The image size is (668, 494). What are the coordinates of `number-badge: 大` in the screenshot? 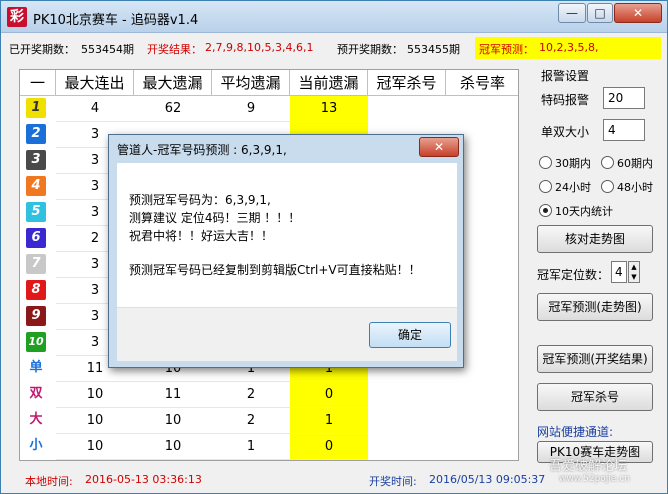 It's located at (36, 419).